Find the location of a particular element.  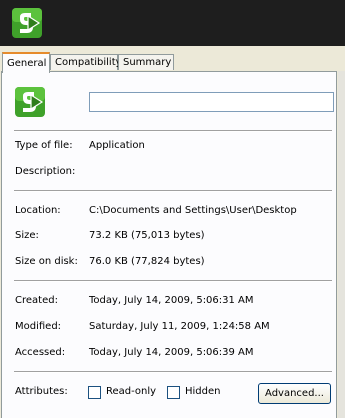

location-label: Location: is located at coordinates (38, 210).